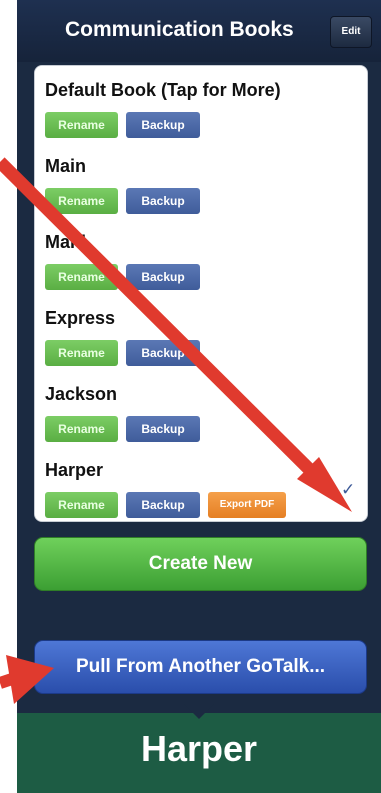  What do you see at coordinates (200, 564) in the screenshot?
I see `create-new-button: Create New` at bounding box center [200, 564].